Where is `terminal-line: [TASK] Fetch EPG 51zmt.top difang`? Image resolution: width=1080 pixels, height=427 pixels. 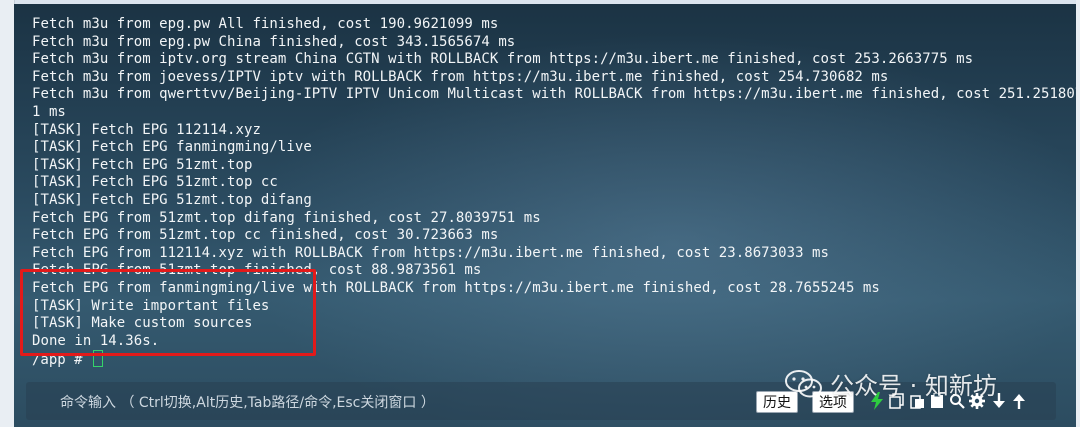 terminal-line: [TASK] Fetch EPG 51zmt.top difang is located at coordinates (172, 199).